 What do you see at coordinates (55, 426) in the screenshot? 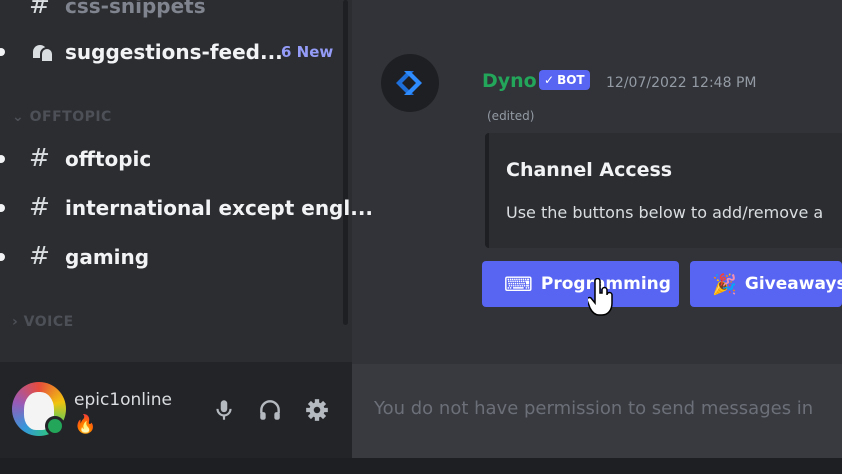
I see `online-status-indicator` at bounding box center [55, 426].